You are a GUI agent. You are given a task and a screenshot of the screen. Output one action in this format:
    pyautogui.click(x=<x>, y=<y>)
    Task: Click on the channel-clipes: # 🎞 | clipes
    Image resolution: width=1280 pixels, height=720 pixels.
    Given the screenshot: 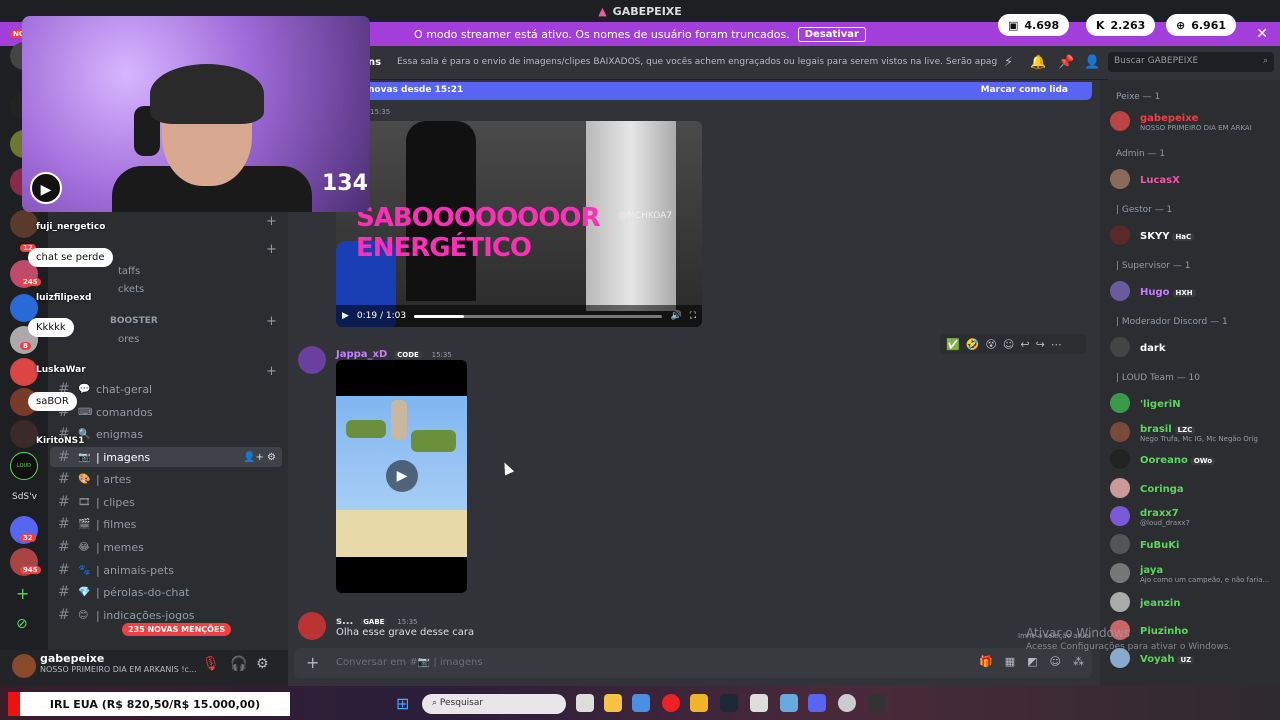 What is the action you would take?
    pyautogui.click(x=166, y=502)
    